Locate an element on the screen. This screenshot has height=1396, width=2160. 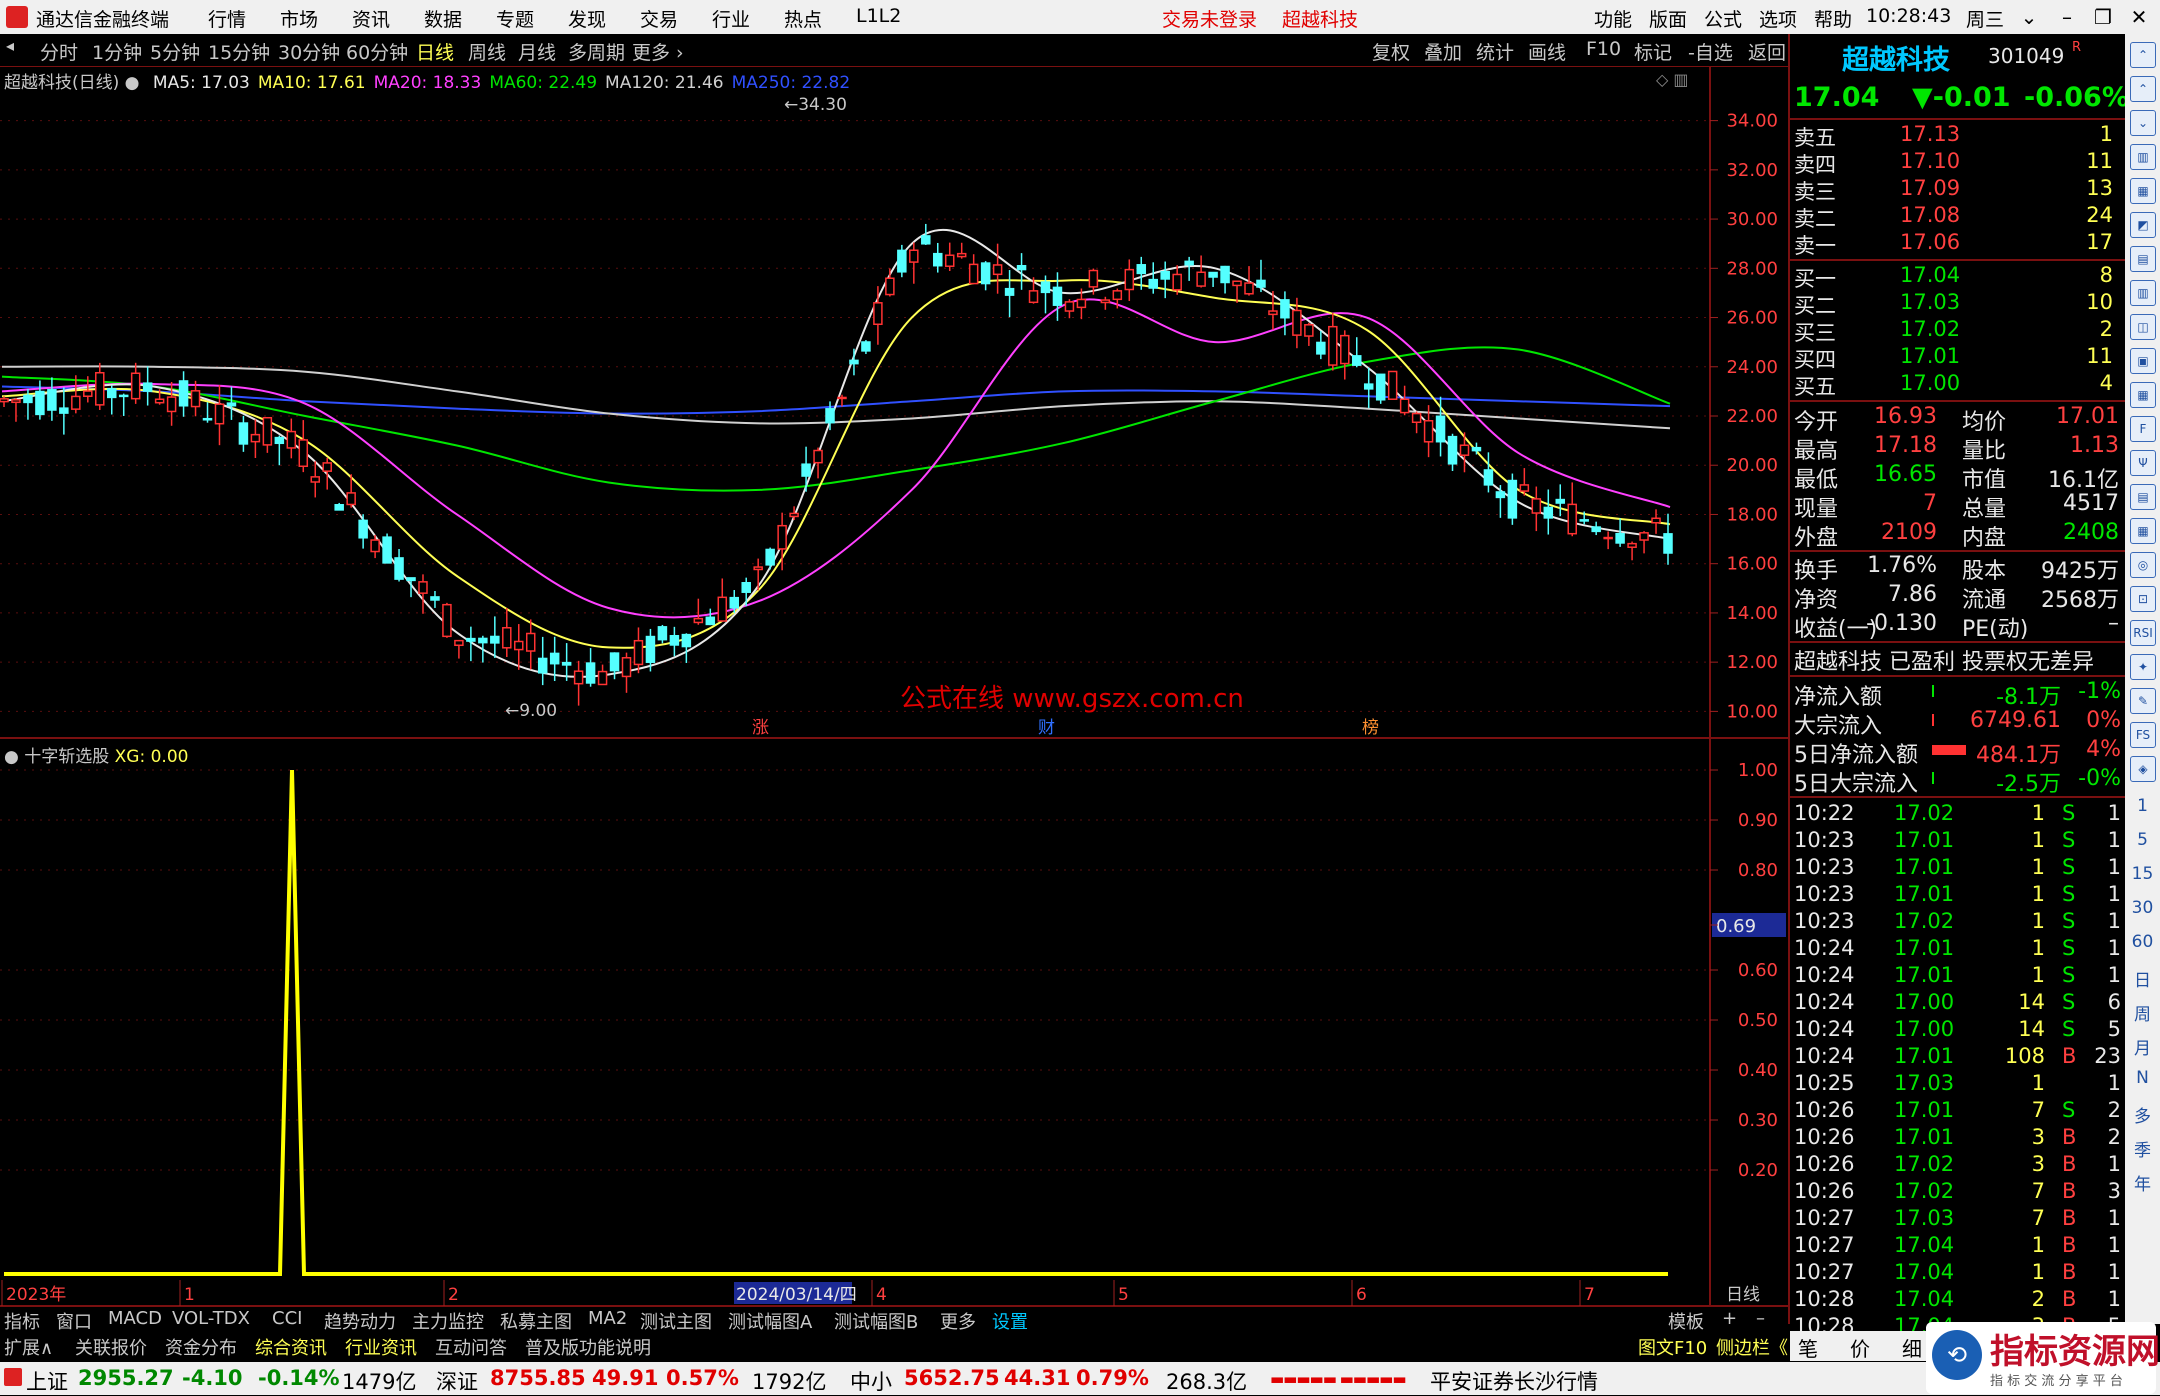
side-tool-icon: FS is located at coordinates (2143, 735).